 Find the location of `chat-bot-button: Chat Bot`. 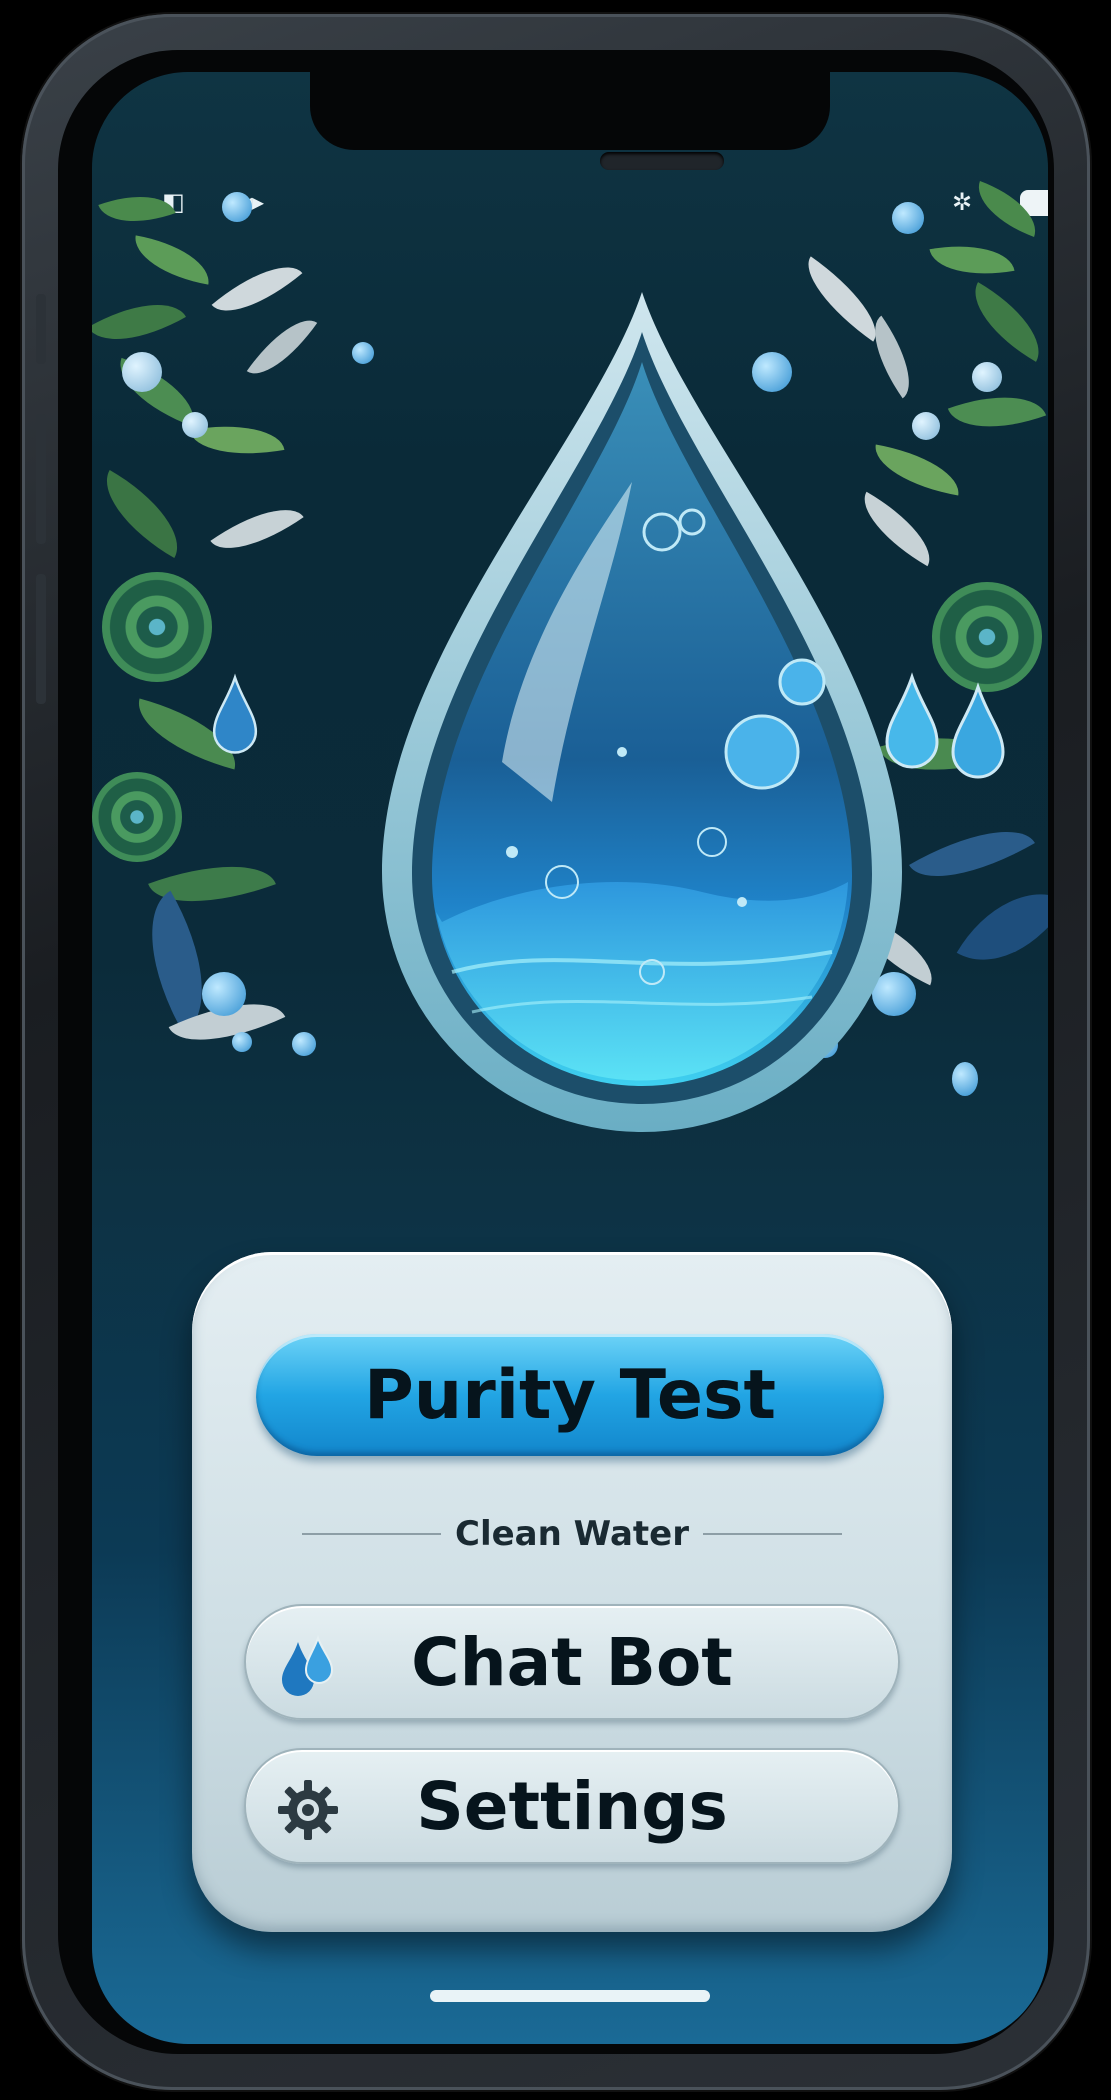

chat-bot-button: Chat Bot is located at coordinates (572, 1662).